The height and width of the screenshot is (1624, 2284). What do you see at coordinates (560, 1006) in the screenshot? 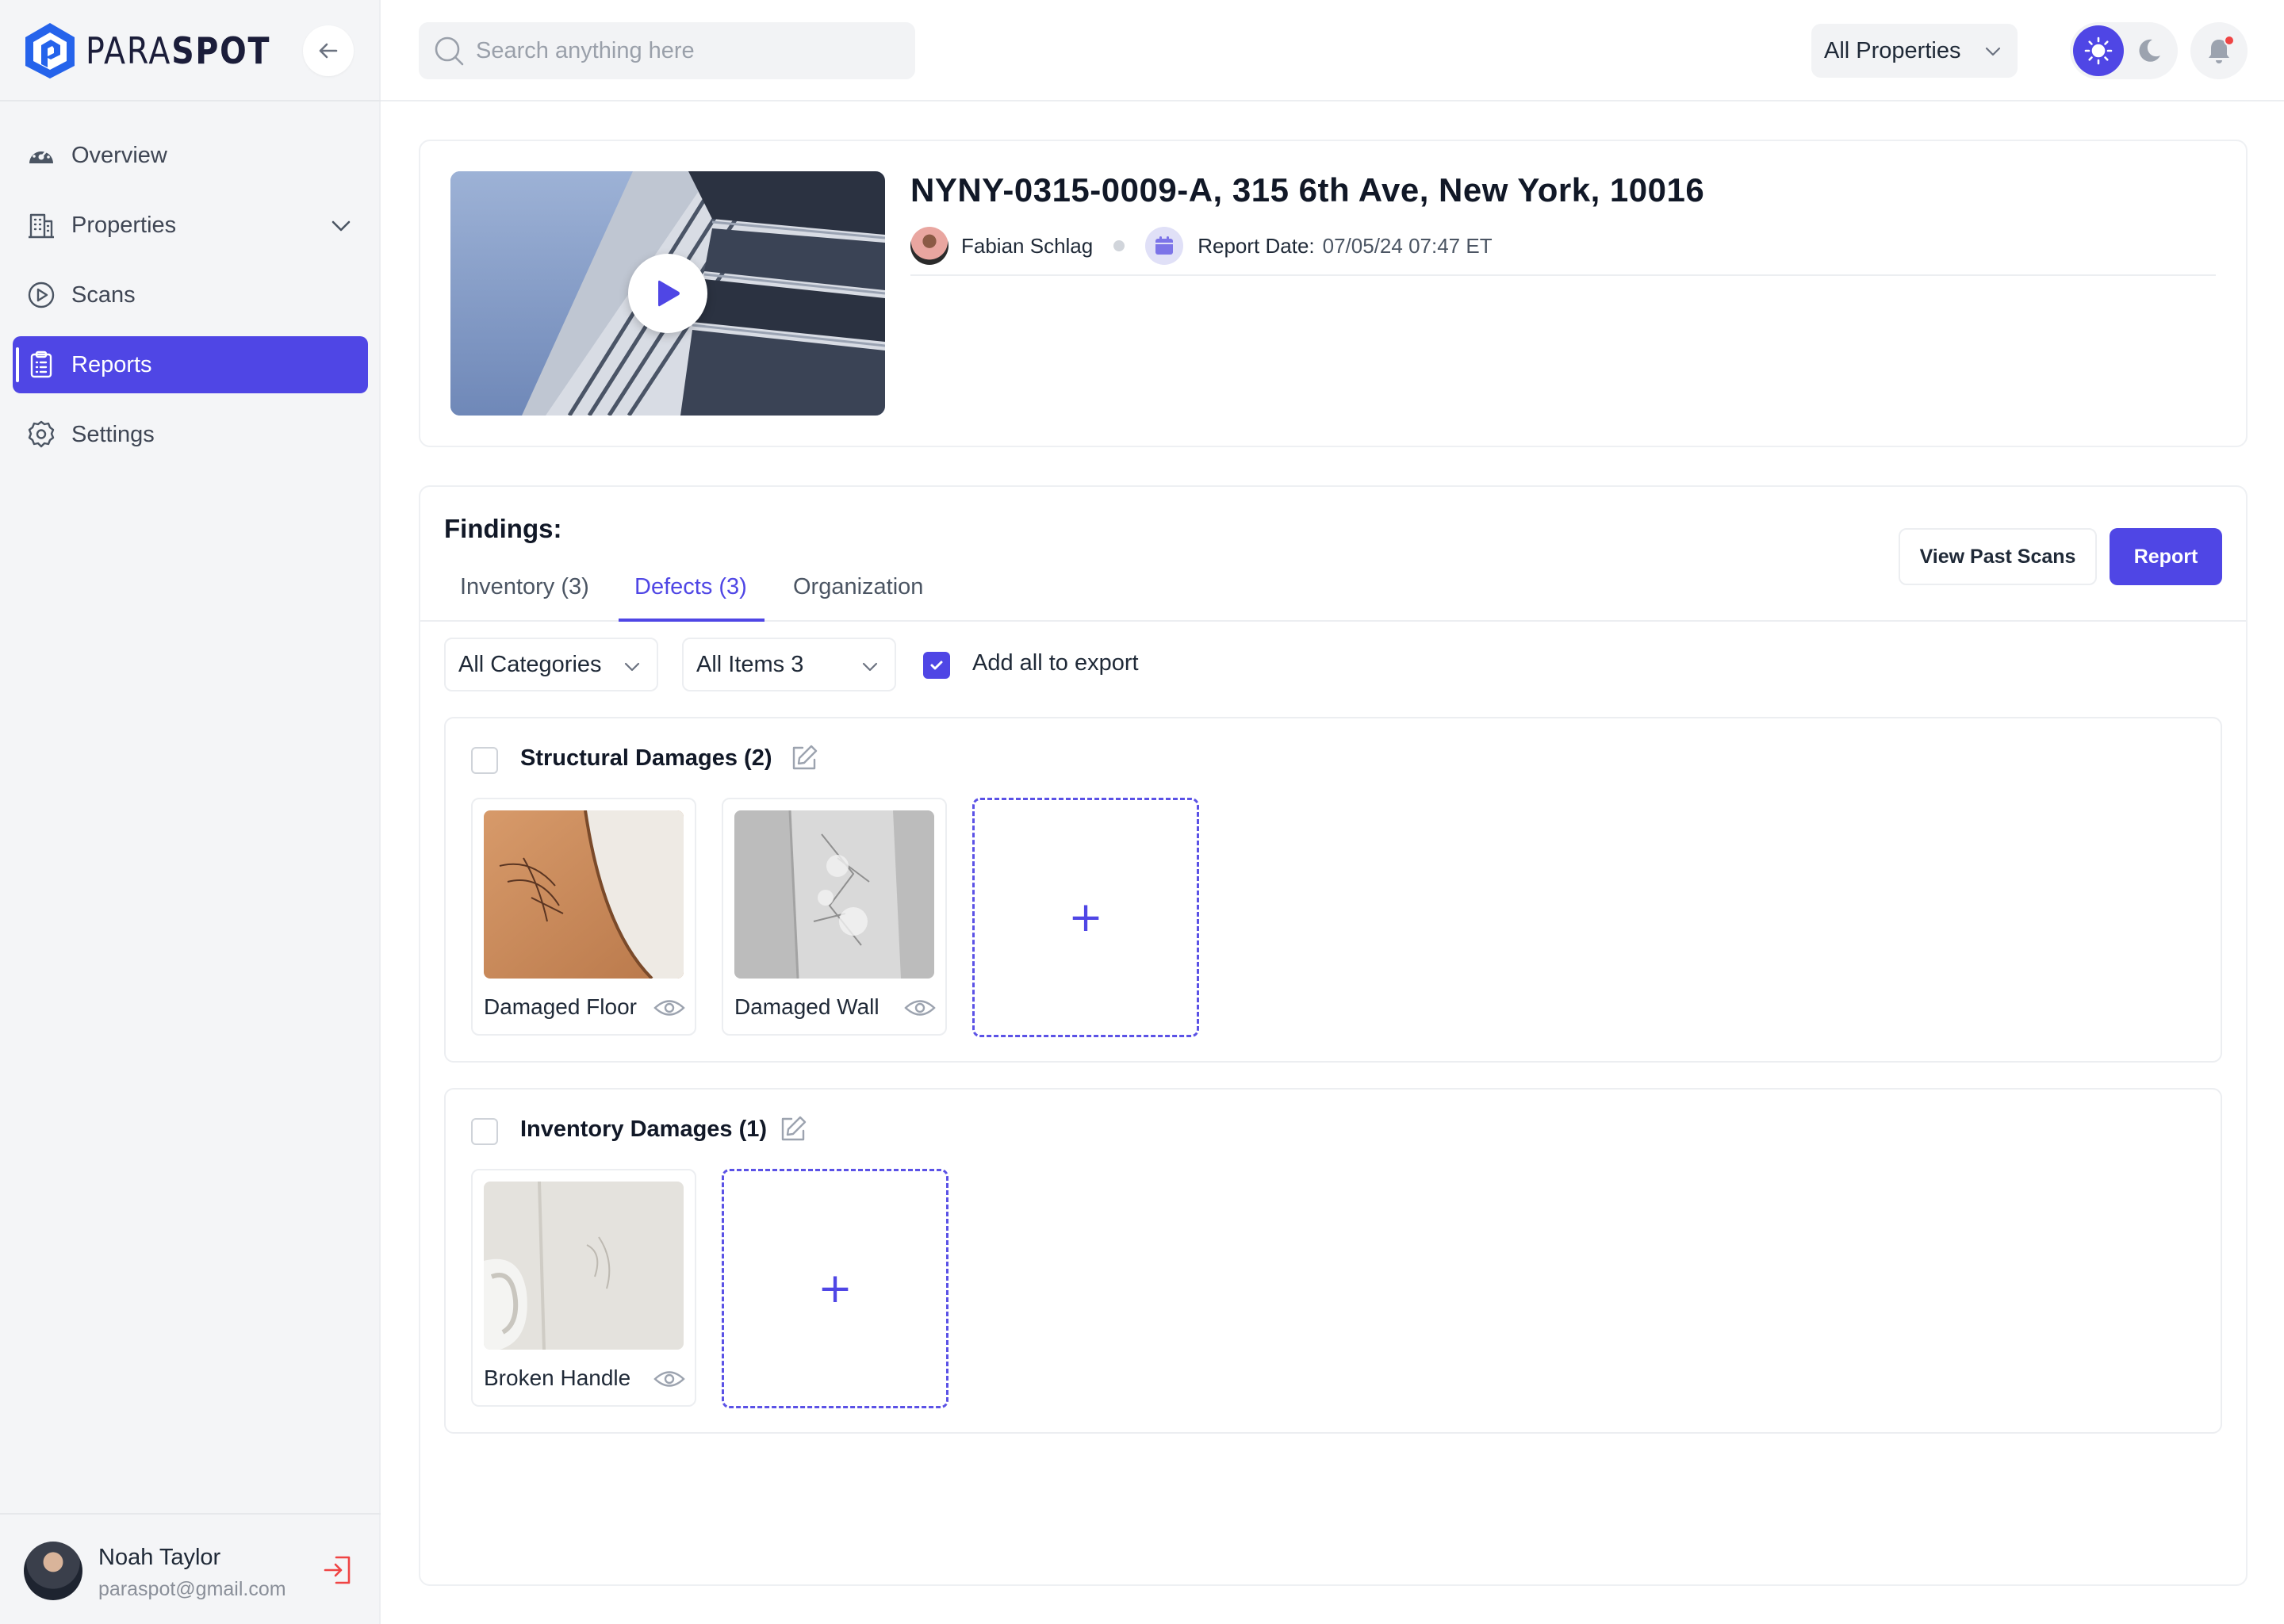
I see `finding-item-label: Damaged Floor` at bounding box center [560, 1006].